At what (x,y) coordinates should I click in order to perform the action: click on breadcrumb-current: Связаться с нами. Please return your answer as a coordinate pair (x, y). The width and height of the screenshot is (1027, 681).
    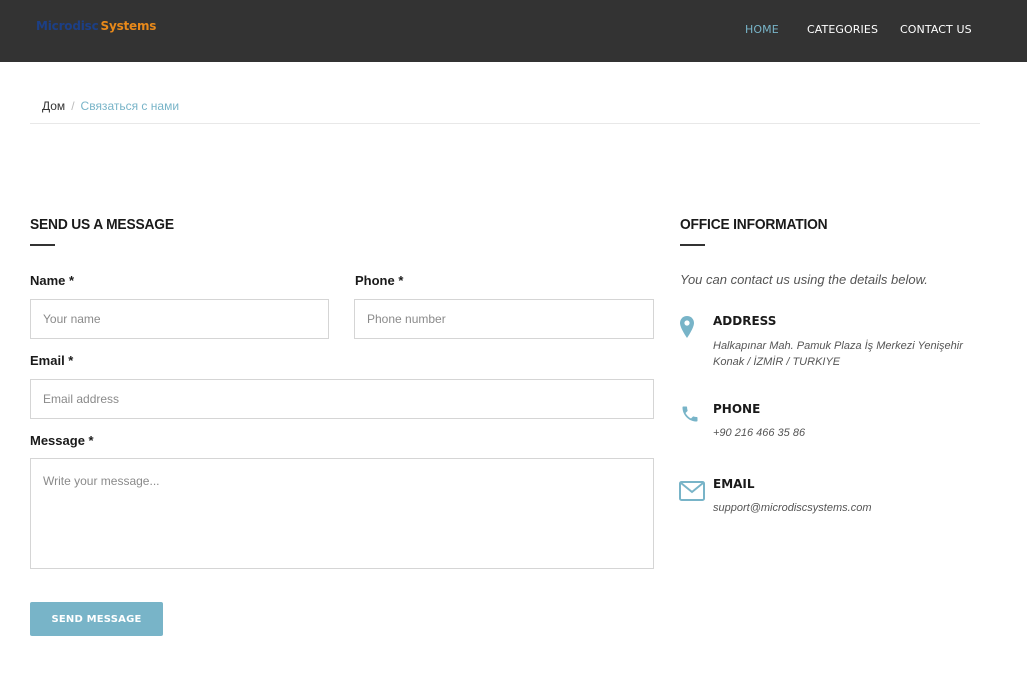
    Looking at the image, I should click on (130, 106).